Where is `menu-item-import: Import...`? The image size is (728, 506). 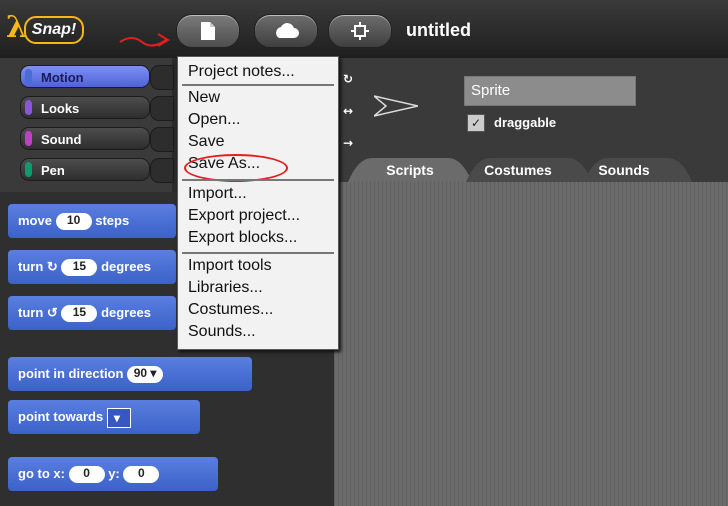 menu-item-import: Import... is located at coordinates (217, 194).